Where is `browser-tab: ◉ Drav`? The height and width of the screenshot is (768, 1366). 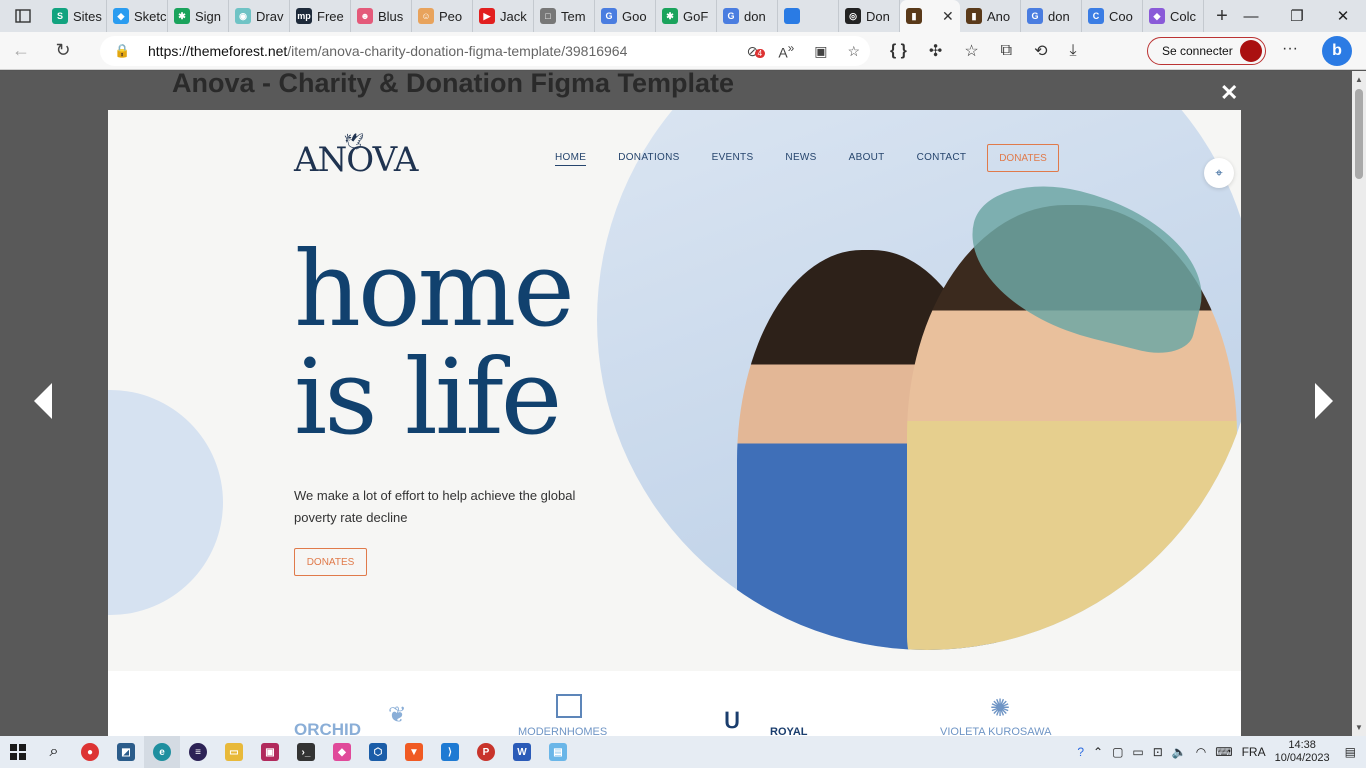
browser-tab: ◉ Drav is located at coordinates (259, 16).